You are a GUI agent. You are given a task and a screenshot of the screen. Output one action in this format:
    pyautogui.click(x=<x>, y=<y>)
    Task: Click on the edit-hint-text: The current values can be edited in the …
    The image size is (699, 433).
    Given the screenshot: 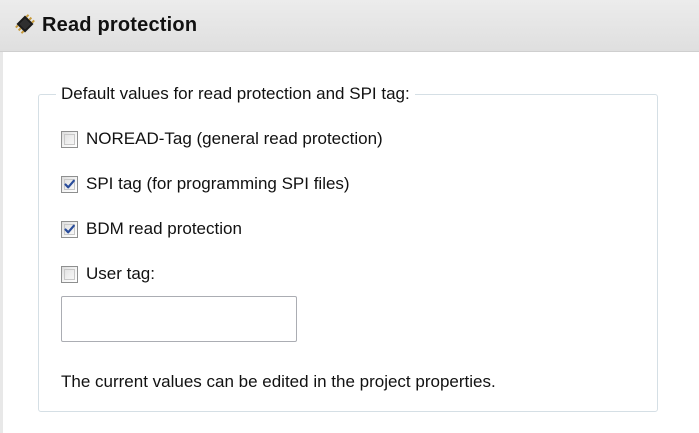 What is the action you would take?
    pyautogui.click(x=278, y=381)
    